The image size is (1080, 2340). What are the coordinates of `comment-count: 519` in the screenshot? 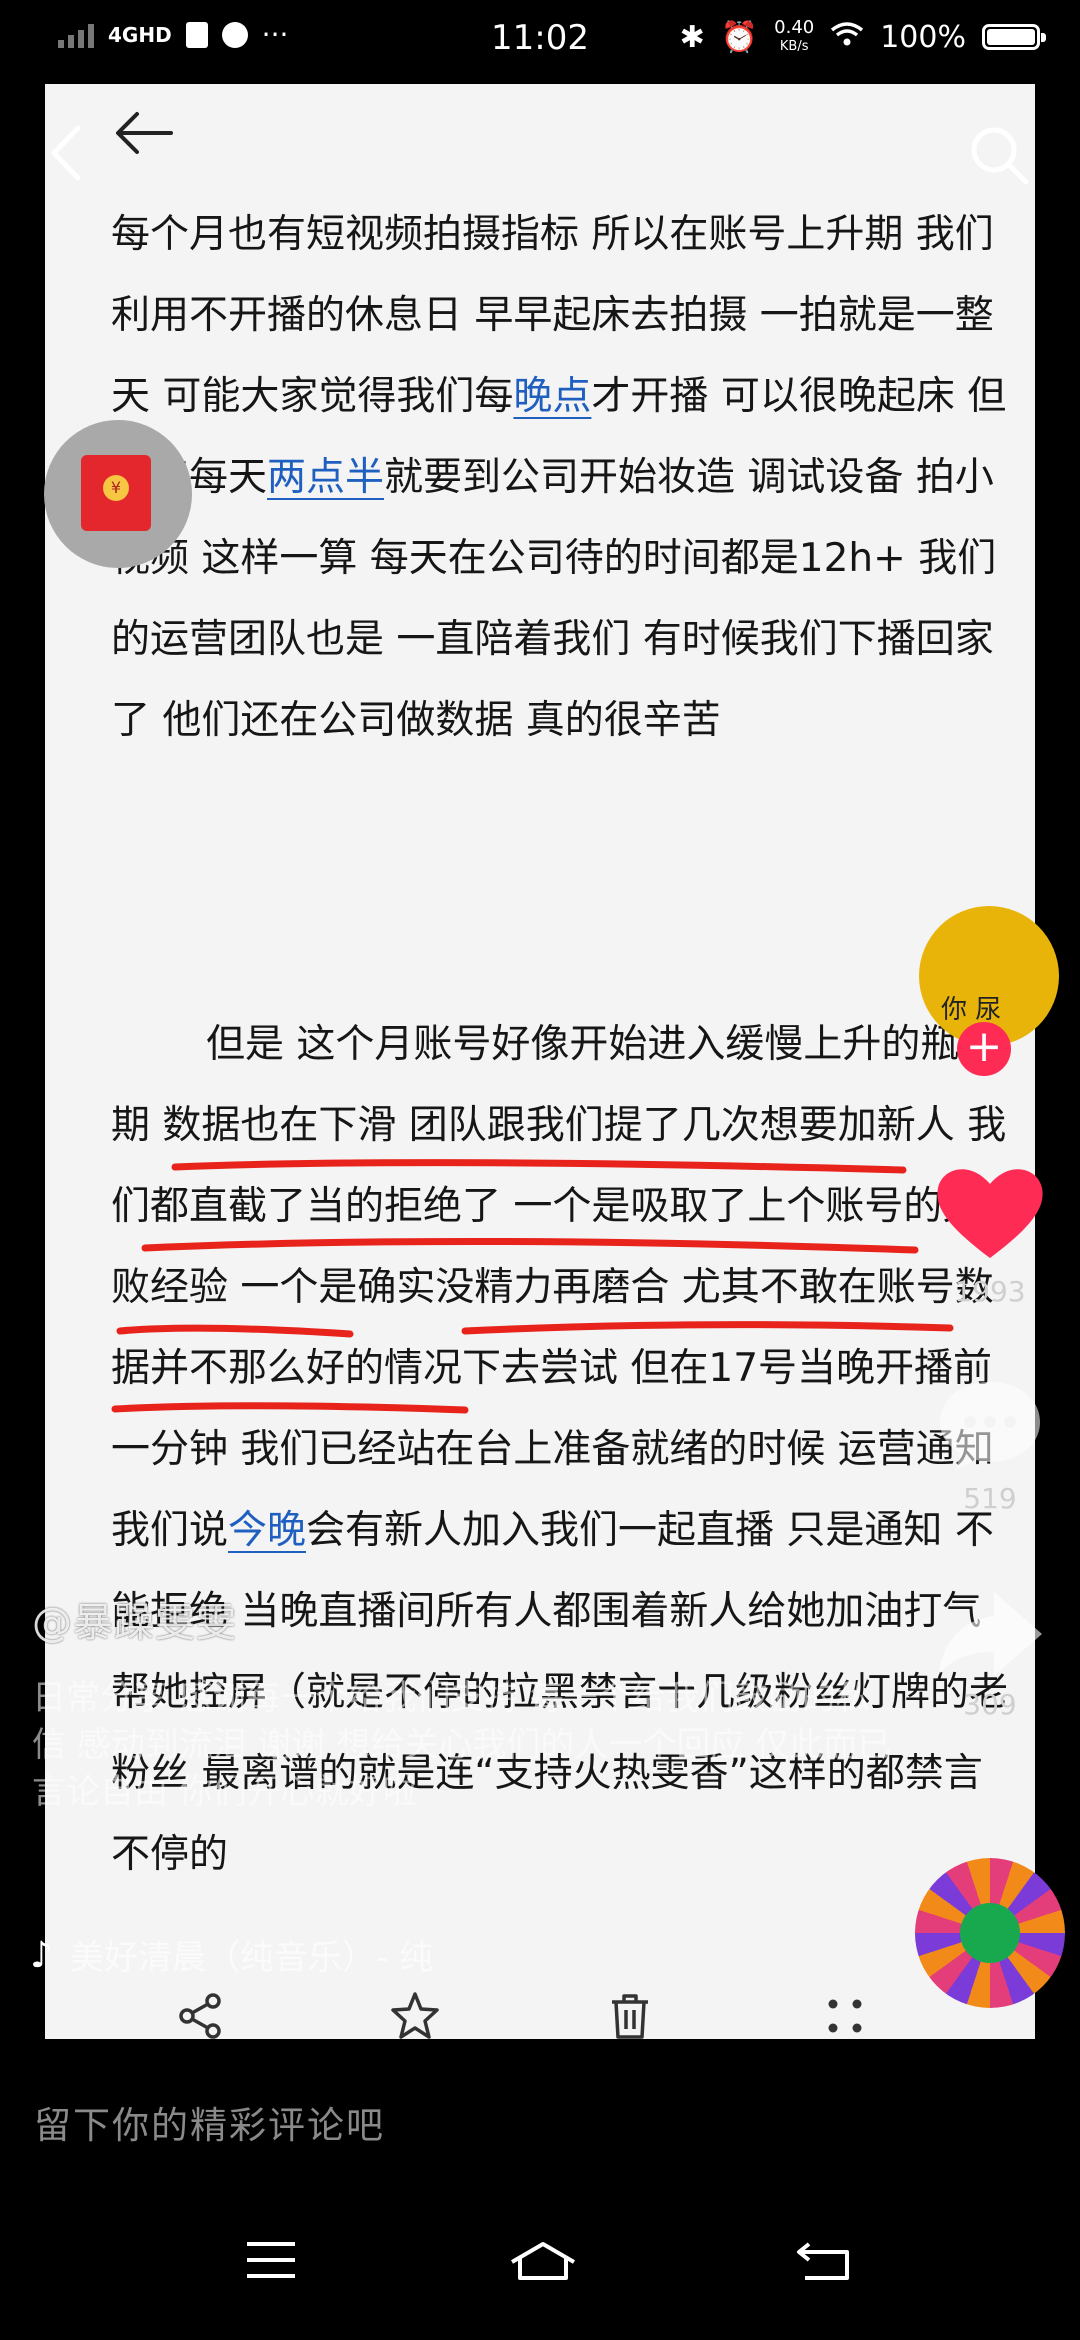 It's located at (990, 1498).